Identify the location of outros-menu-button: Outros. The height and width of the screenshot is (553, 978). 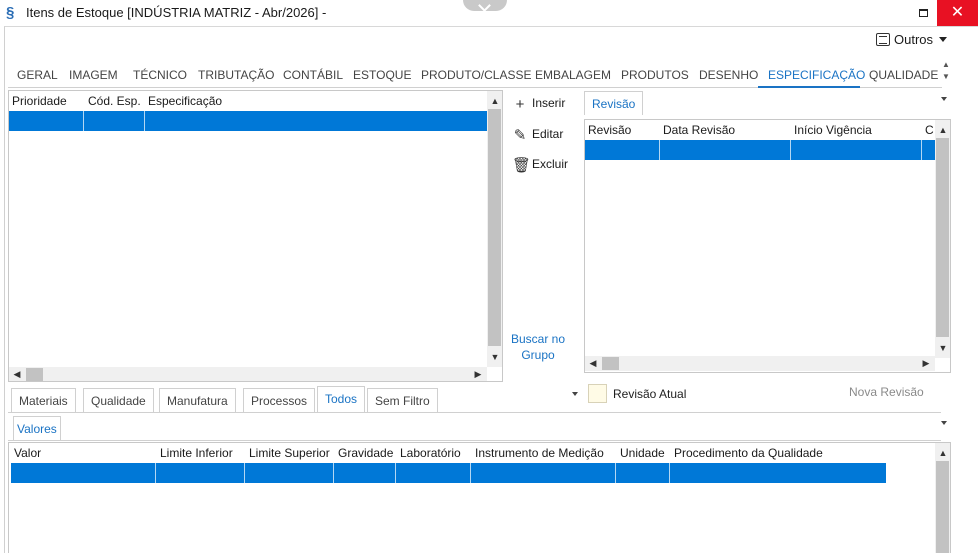
(912, 41).